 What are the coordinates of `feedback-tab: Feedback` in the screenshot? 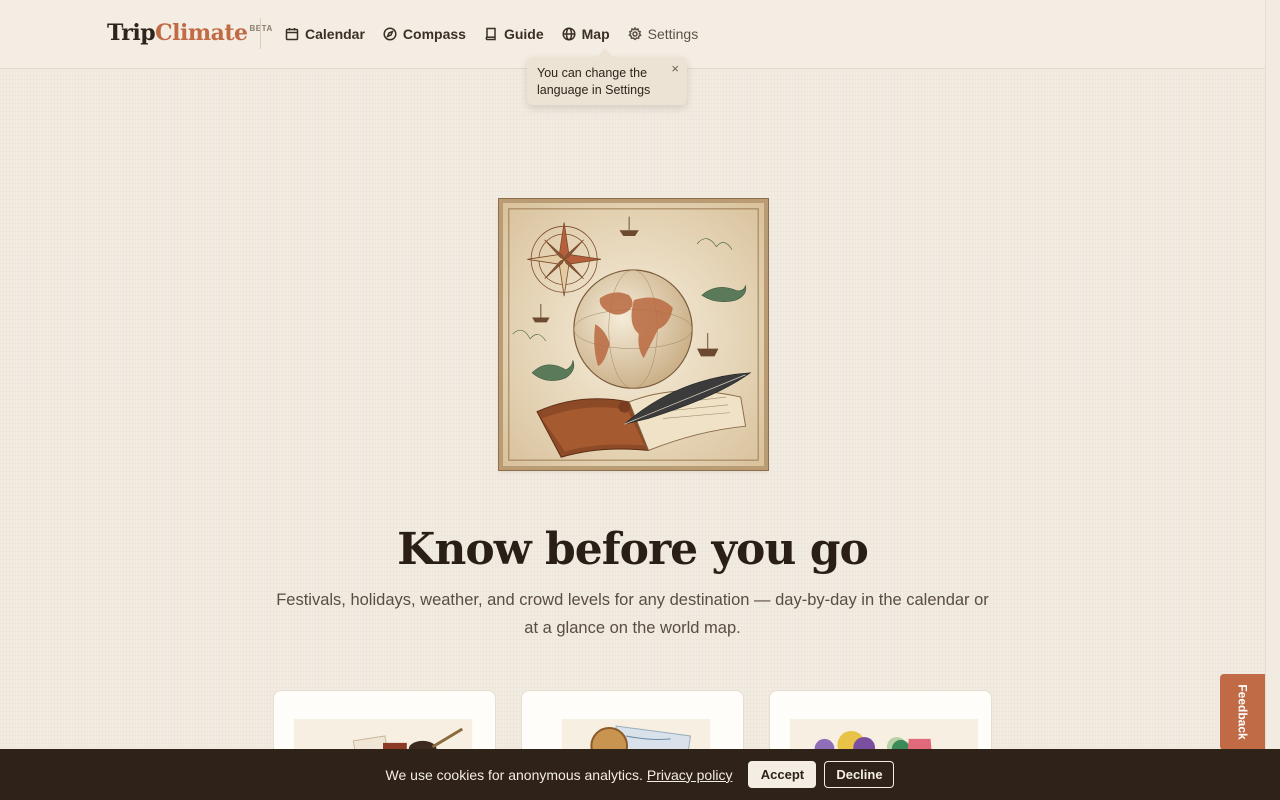 It's located at (1242, 712).